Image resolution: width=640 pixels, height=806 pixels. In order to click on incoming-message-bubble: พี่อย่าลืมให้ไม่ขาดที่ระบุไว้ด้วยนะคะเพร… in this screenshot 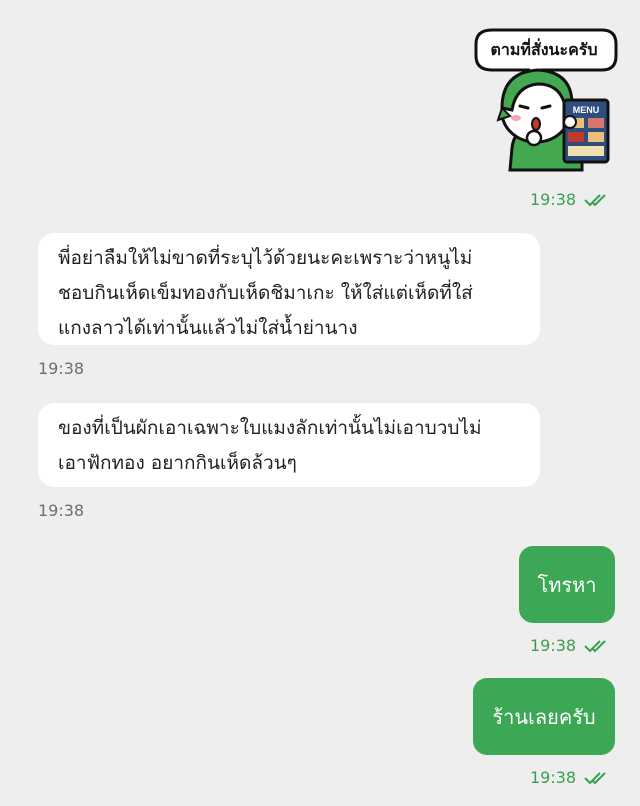, I will do `click(289, 289)`.